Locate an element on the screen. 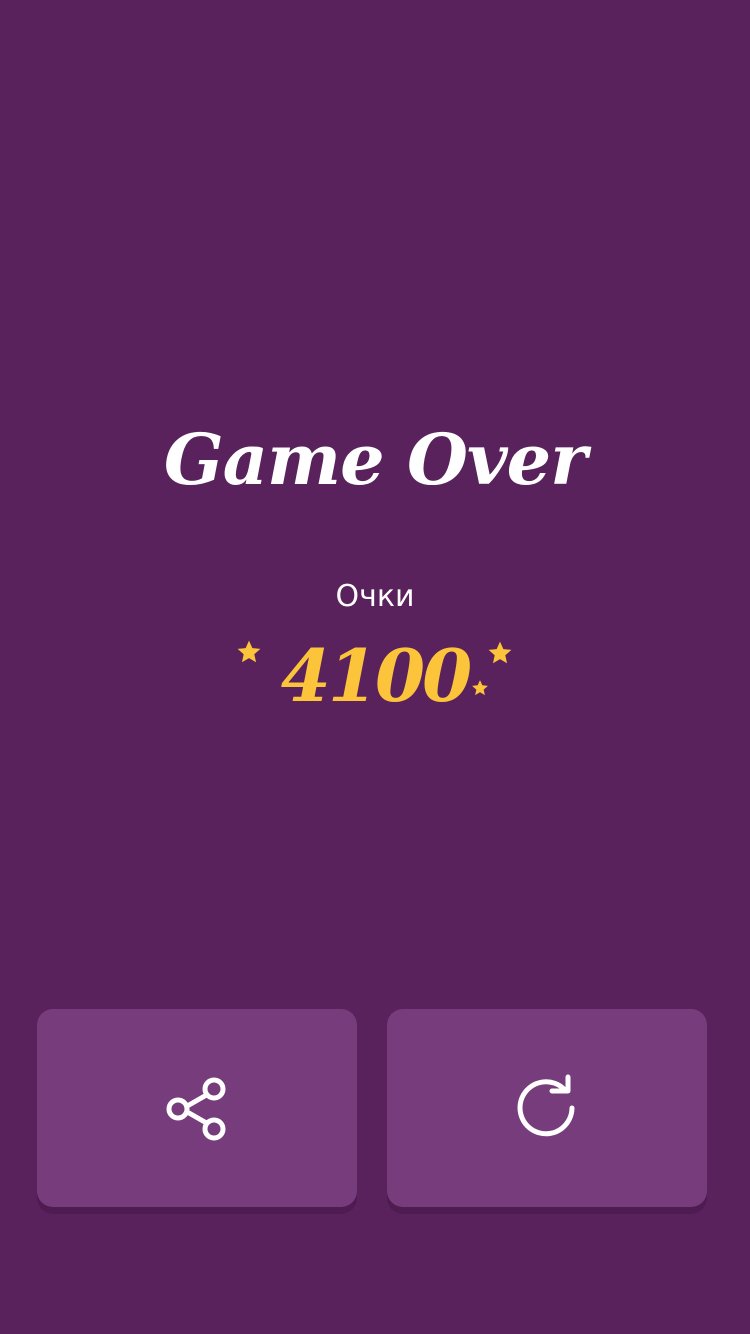 This screenshot has width=750, height=1334. score-value: 4100 is located at coordinates (376, 675).